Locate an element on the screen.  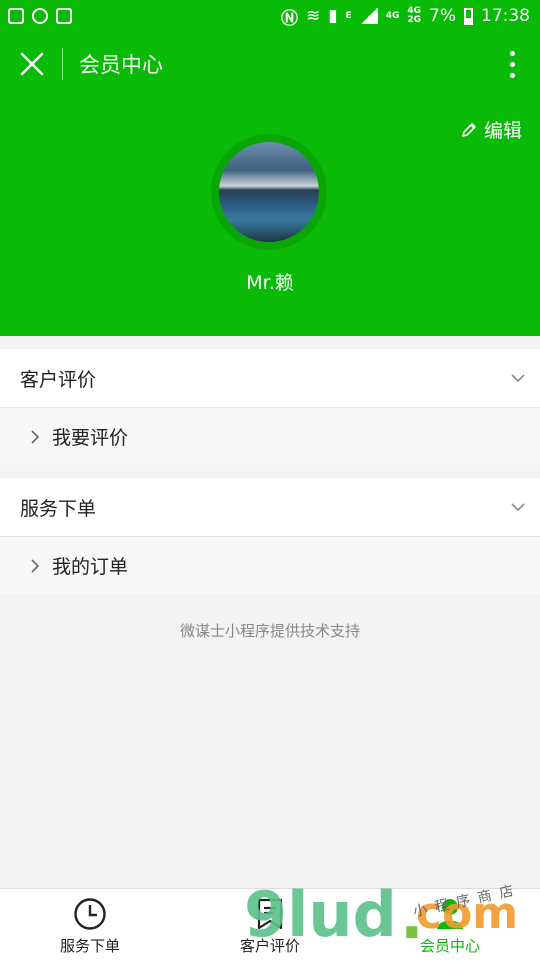
tab-bar: 服务下单 客户评价 会员中心 is located at coordinates (270, 924).